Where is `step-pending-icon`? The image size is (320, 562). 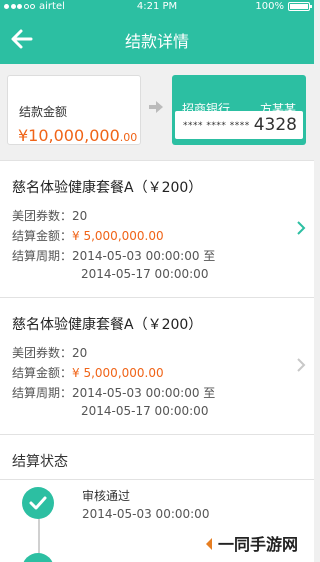 step-pending-icon is located at coordinates (38, 557).